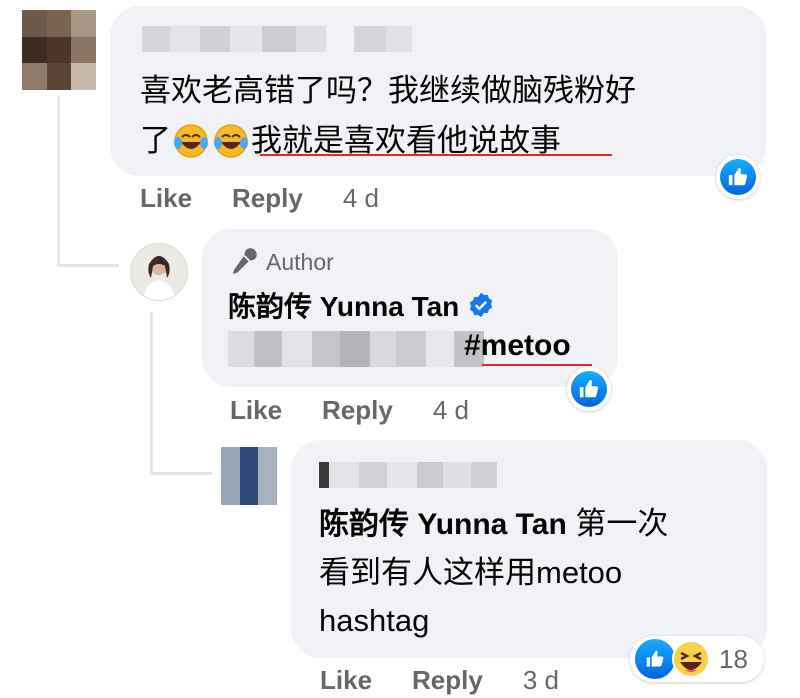  I want to click on verified-icon, so click(481, 305).